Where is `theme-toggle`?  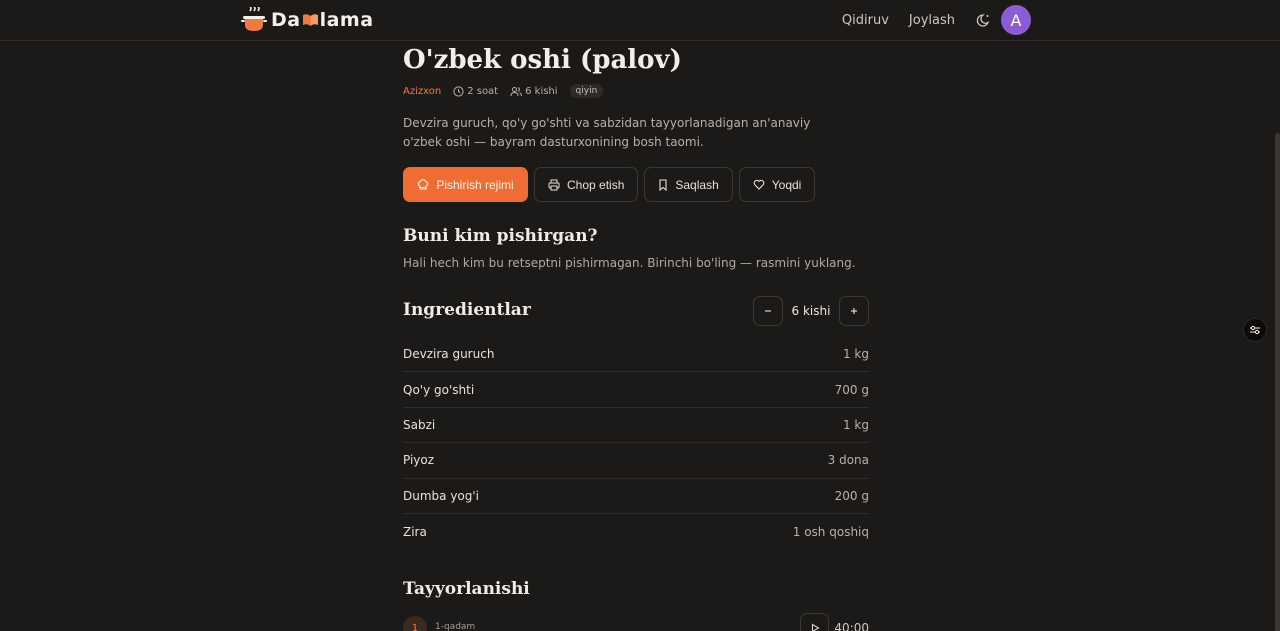
theme-toggle is located at coordinates (983, 20).